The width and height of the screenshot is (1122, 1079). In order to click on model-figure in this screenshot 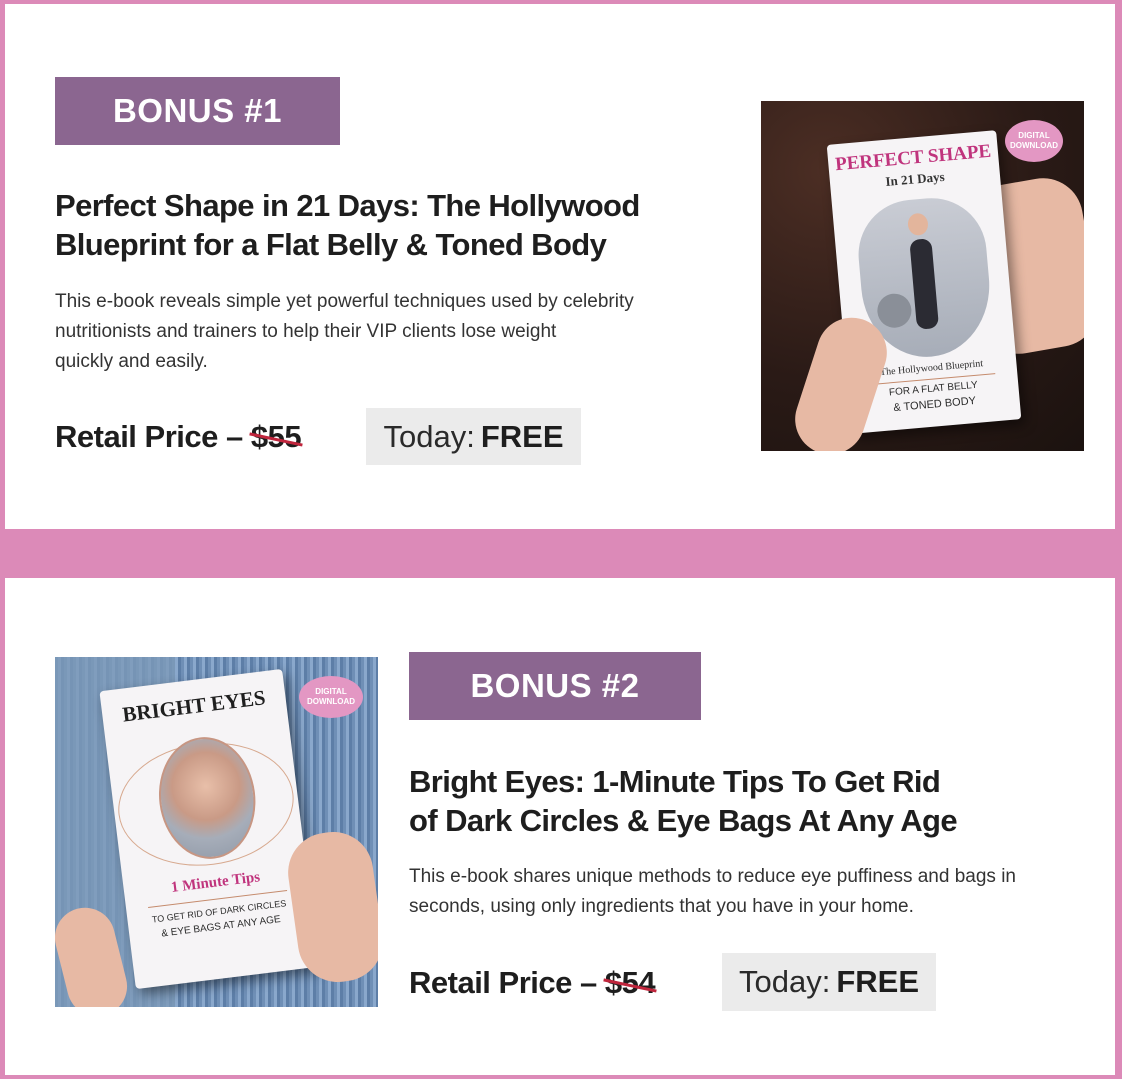, I will do `click(924, 284)`.